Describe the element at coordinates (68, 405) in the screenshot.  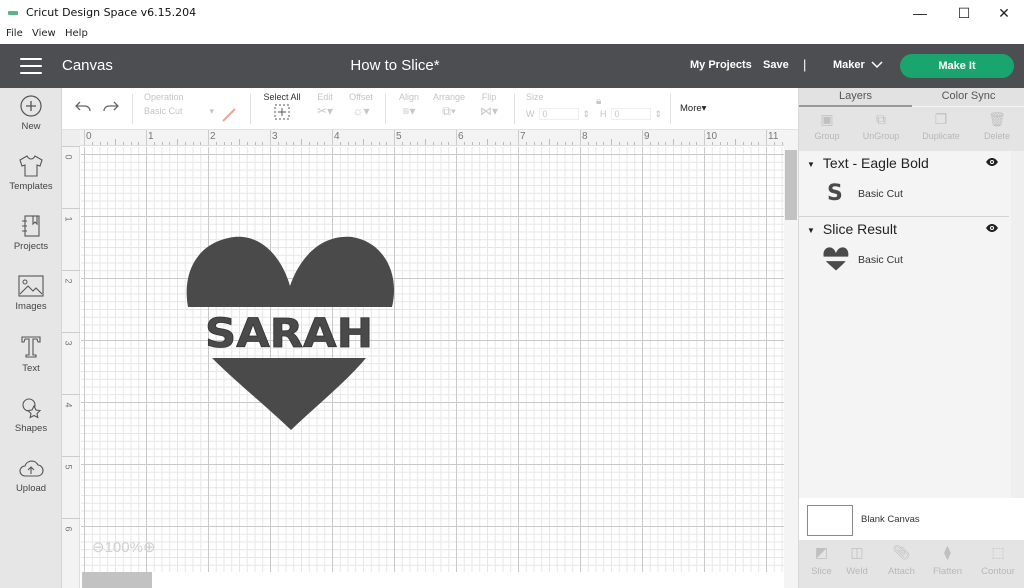
I see `ruler-tick-label: 4` at that location.